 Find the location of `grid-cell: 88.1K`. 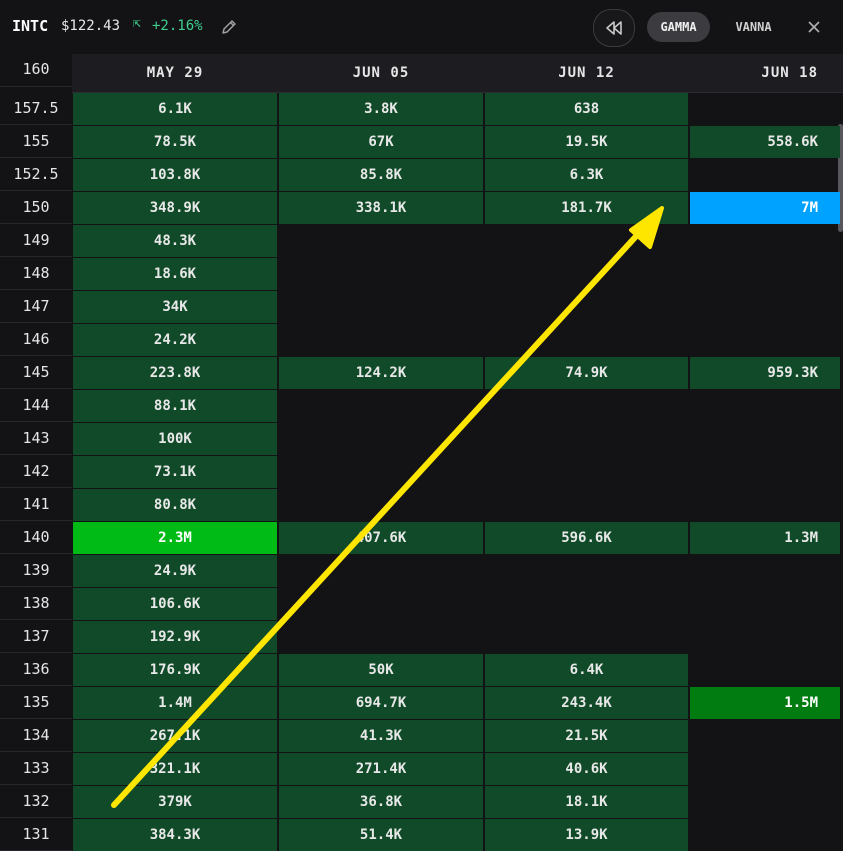

grid-cell: 88.1K is located at coordinates (175, 406).